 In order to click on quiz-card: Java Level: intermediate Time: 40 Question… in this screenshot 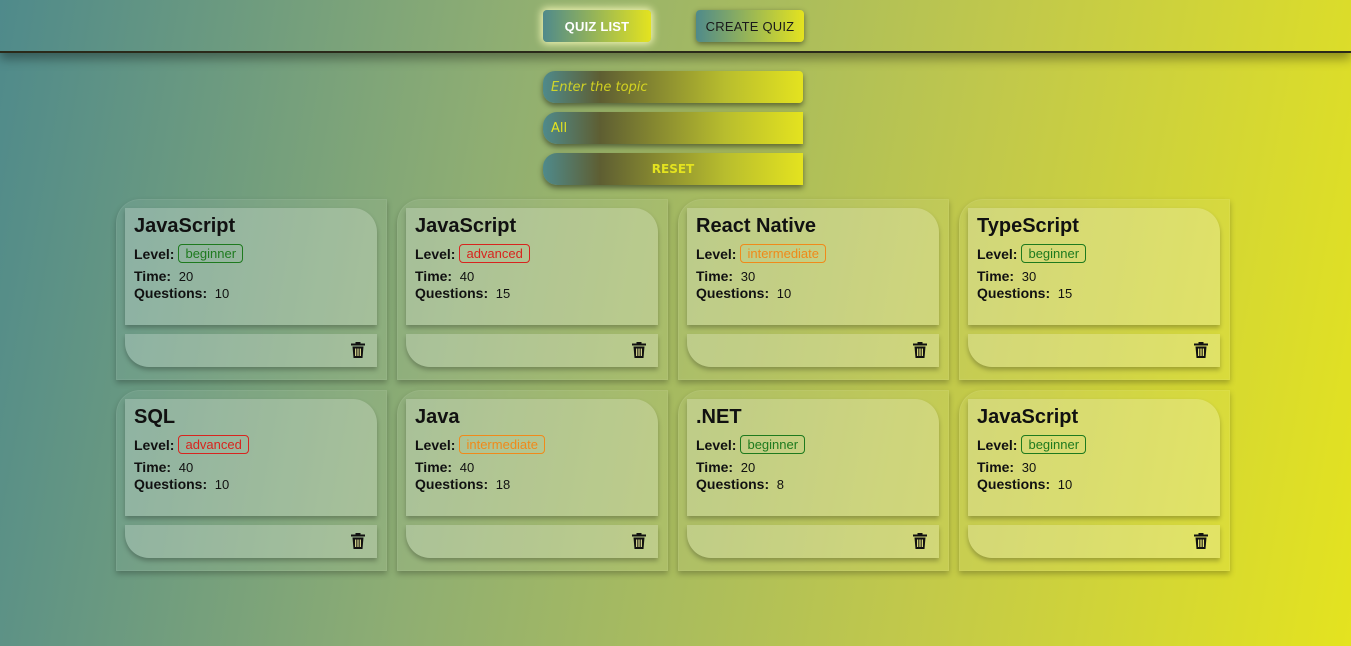, I will do `click(532, 480)`.